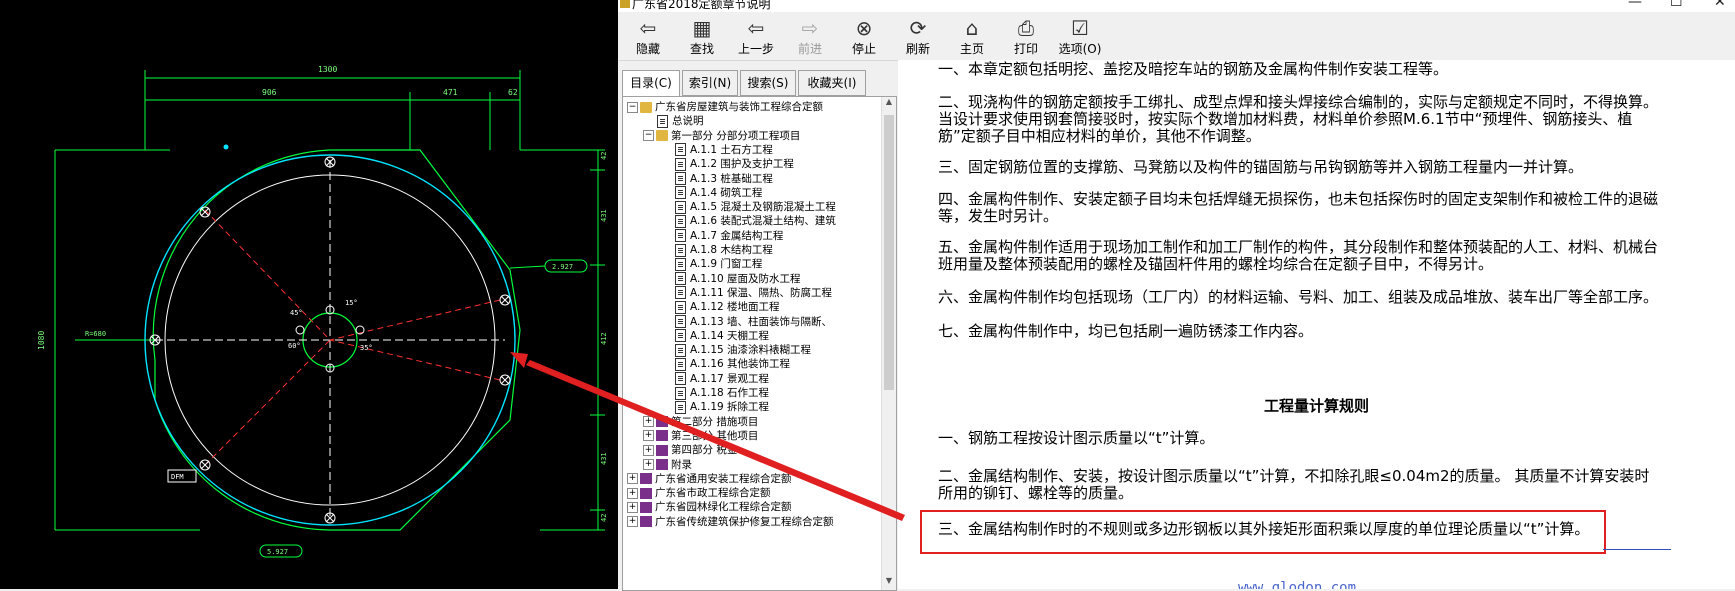 Image resolution: width=1735 pixels, height=591 pixels. What do you see at coordinates (745, 278) in the screenshot?
I see `tree-node-label: A.1.10 屋面及防水工程` at bounding box center [745, 278].